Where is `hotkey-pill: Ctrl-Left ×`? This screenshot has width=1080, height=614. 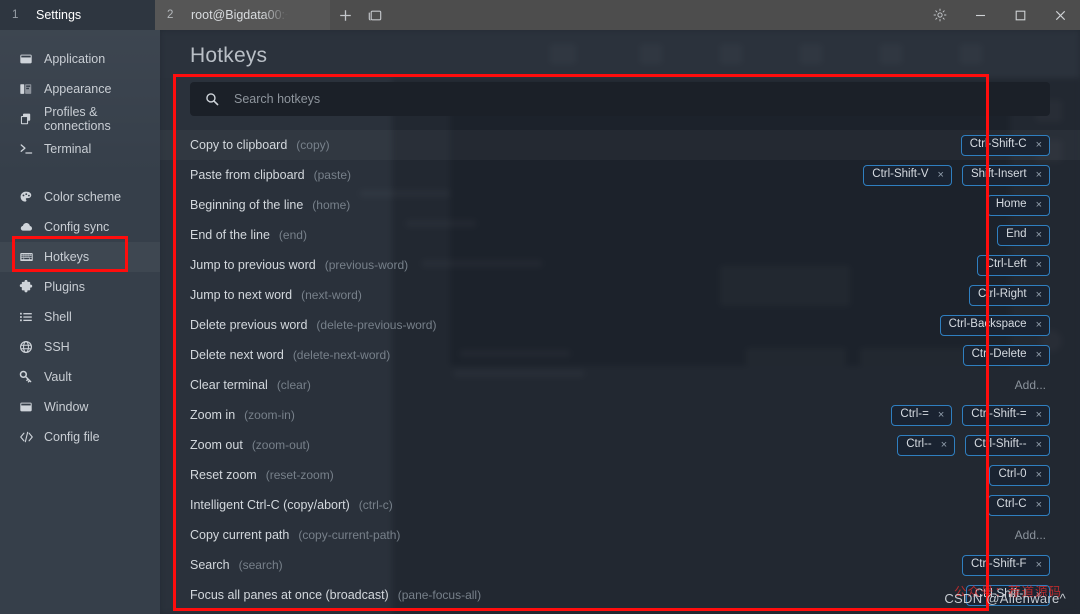
hotkey-pill: Ctrl-Left × is located at coordinates (1013, 265).